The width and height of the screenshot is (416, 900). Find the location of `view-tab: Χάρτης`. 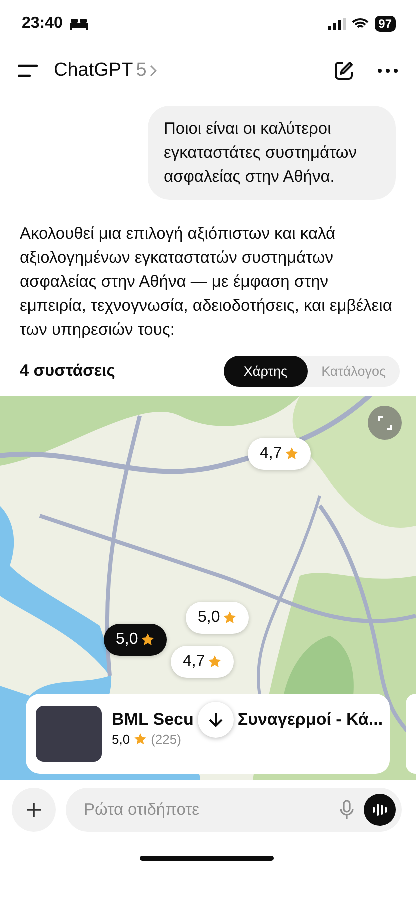

view-tab: Χάρτης is located at coordinates (266, 371).